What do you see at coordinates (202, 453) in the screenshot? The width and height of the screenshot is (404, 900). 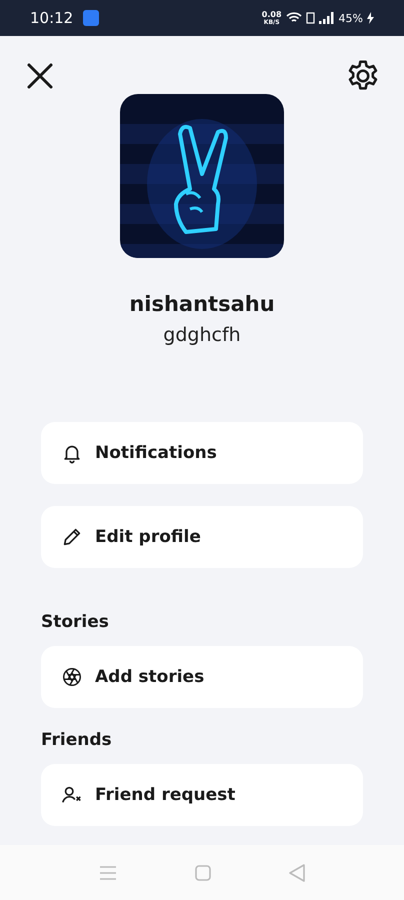 I see `menu-item: Notifications` at bounding box center [202, 453].